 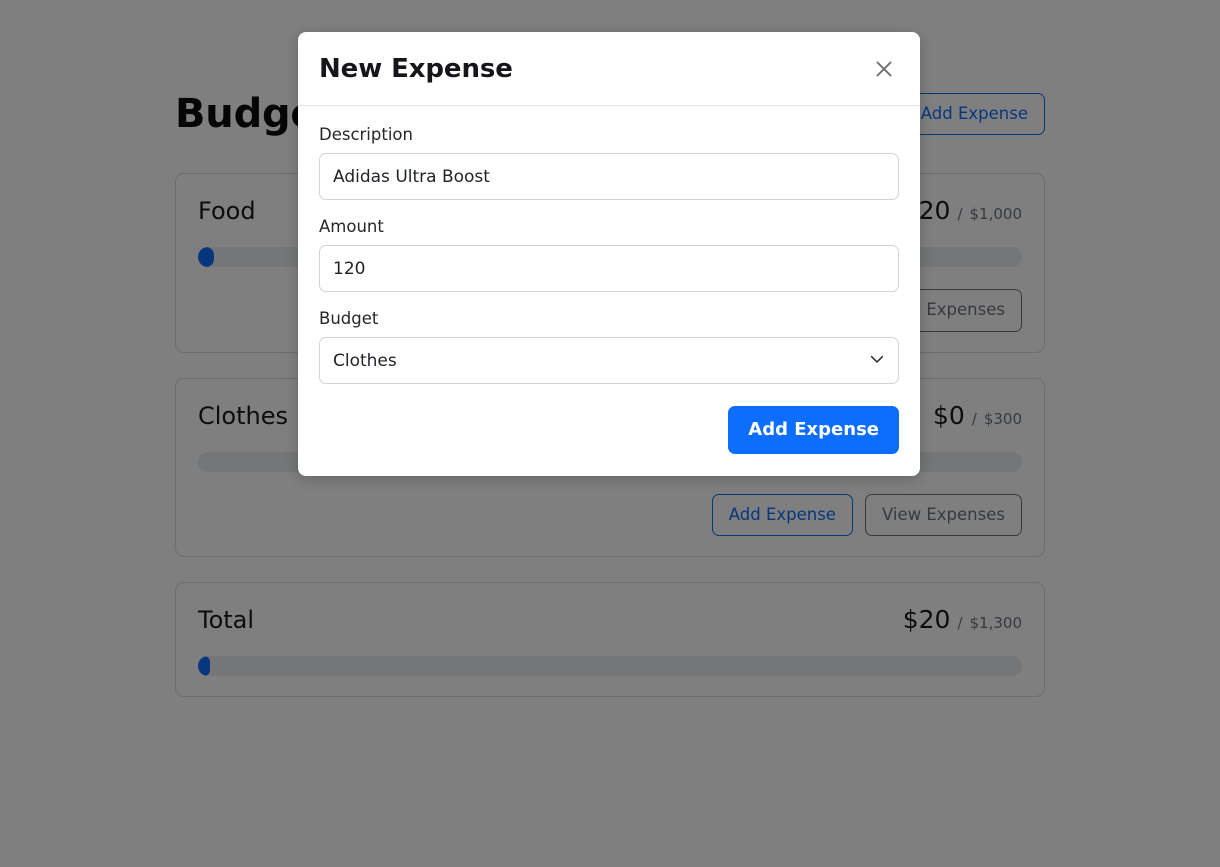 I want to click on budget-label: Budget, so click(x=349, y=318).